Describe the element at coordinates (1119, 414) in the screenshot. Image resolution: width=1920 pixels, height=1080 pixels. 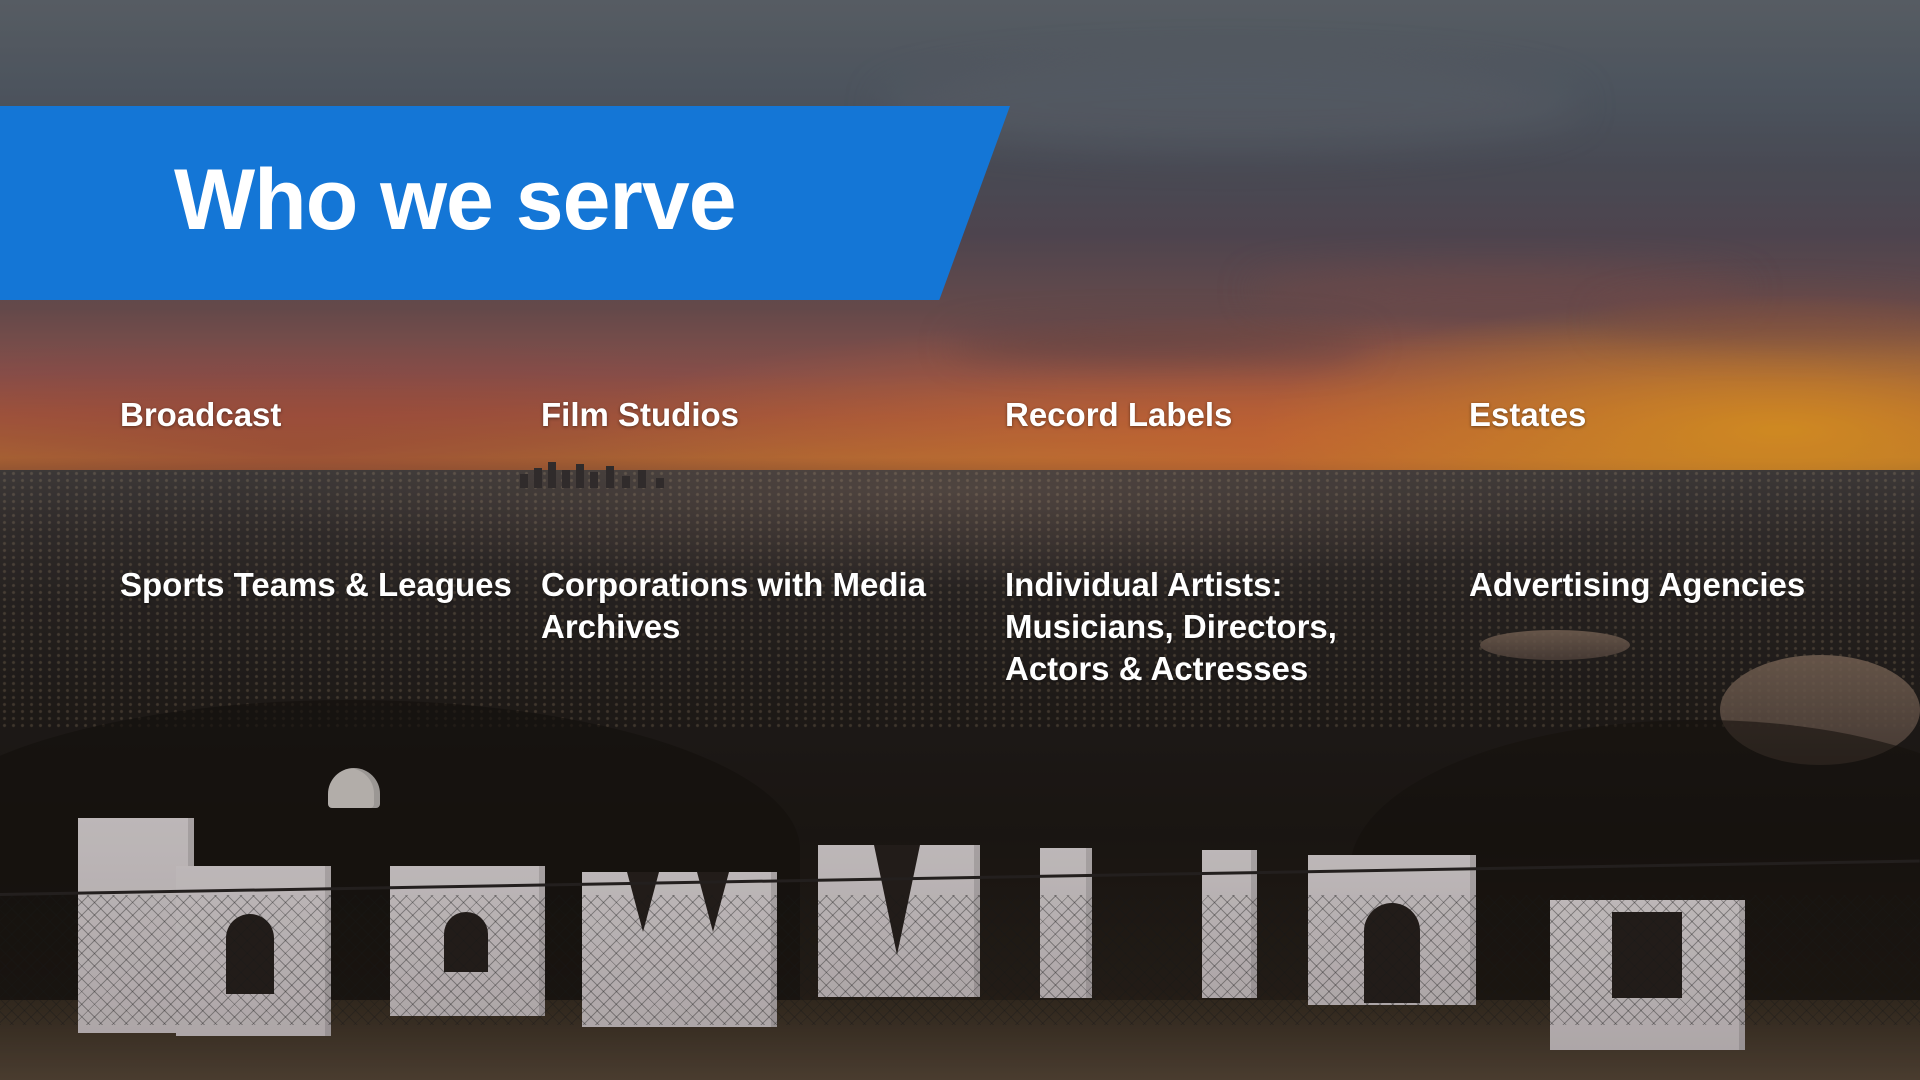
I see `category-record-labels: Record Labels` at that location.